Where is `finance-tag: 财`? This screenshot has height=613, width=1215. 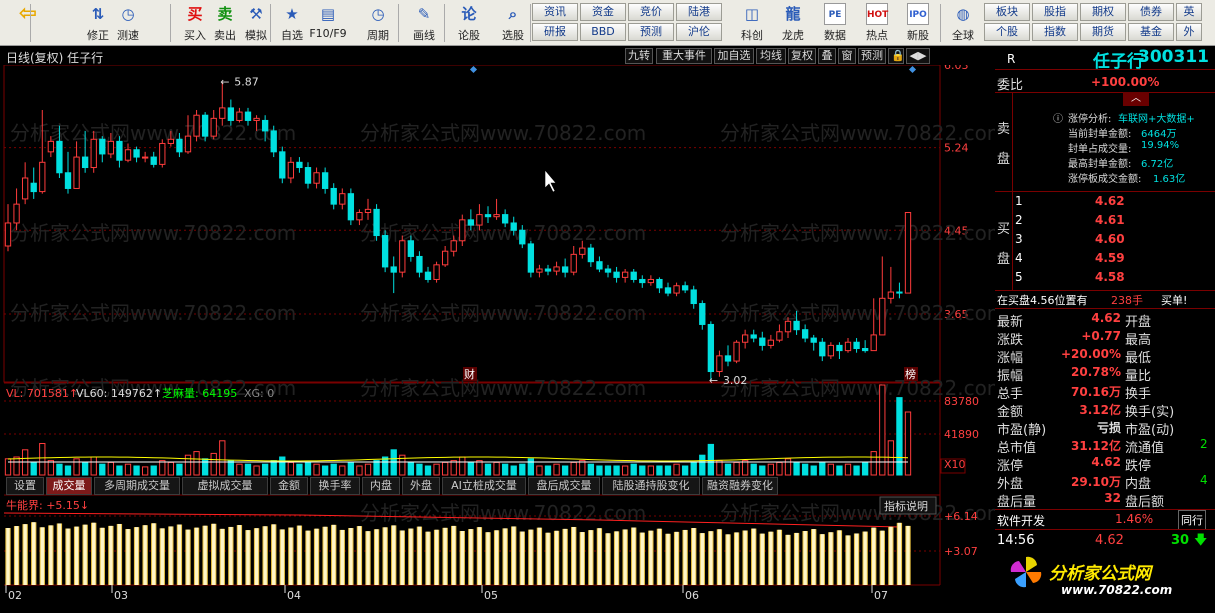 finance-tag: 财 is located at coordinates (469, 374).